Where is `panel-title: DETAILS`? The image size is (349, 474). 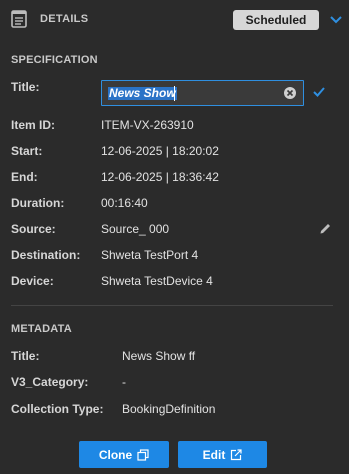
panel-title: DETAILS is located at coordinates (64, 19).